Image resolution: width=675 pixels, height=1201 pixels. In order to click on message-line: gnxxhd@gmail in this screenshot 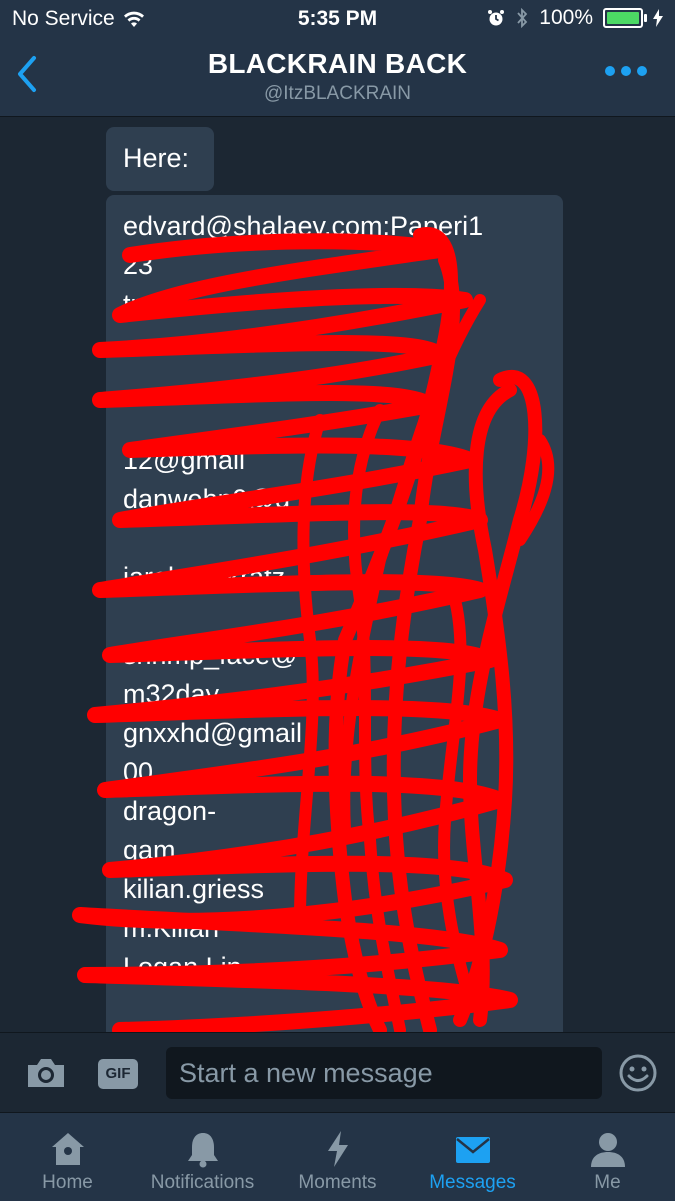, I will do `click(212, 733)`.